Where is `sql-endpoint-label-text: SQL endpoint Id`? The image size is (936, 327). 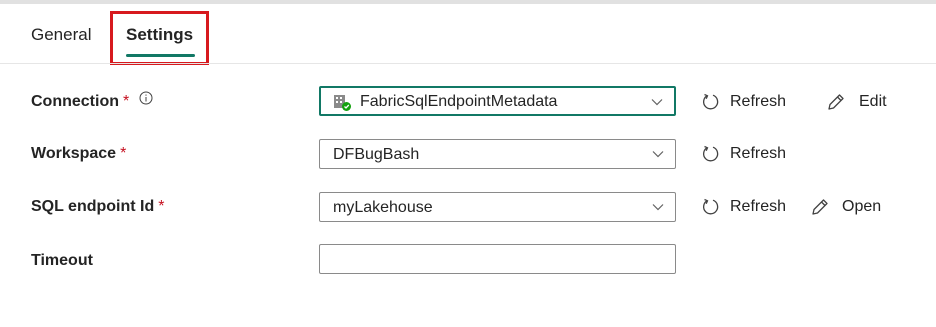 sql-endpoint-label-text: SQL endpoint Id is located at coordinates (93, 206).